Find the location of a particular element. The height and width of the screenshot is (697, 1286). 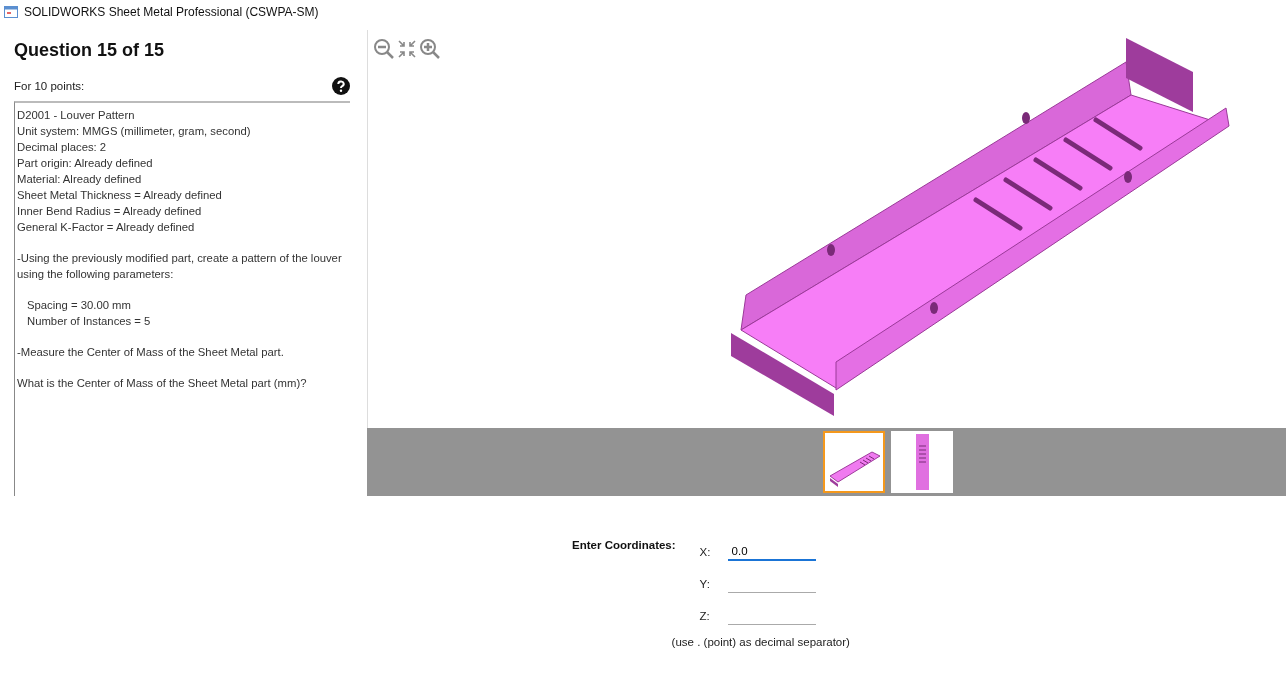

question-text: Number of Instances = 5 is located at coordinates (89, 321).